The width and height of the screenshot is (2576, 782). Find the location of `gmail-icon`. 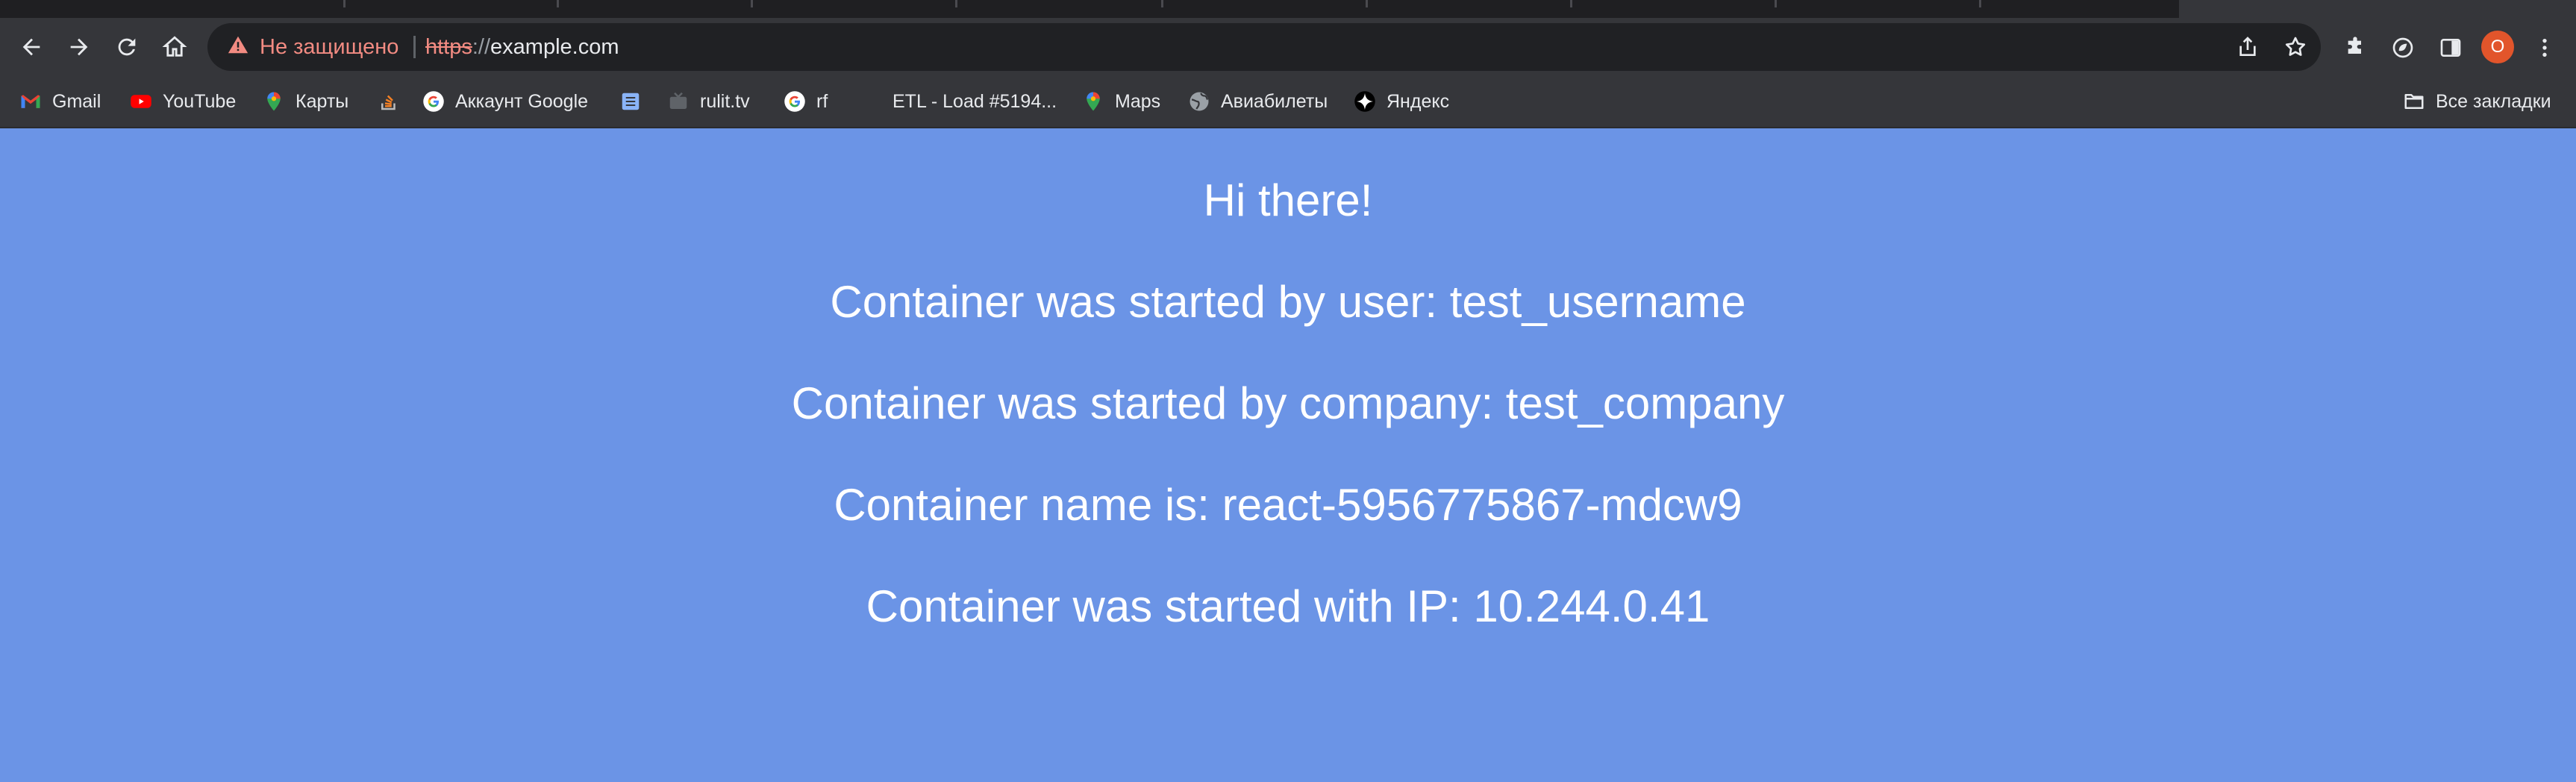

gmail-icon is located at coordinates (30, 101).